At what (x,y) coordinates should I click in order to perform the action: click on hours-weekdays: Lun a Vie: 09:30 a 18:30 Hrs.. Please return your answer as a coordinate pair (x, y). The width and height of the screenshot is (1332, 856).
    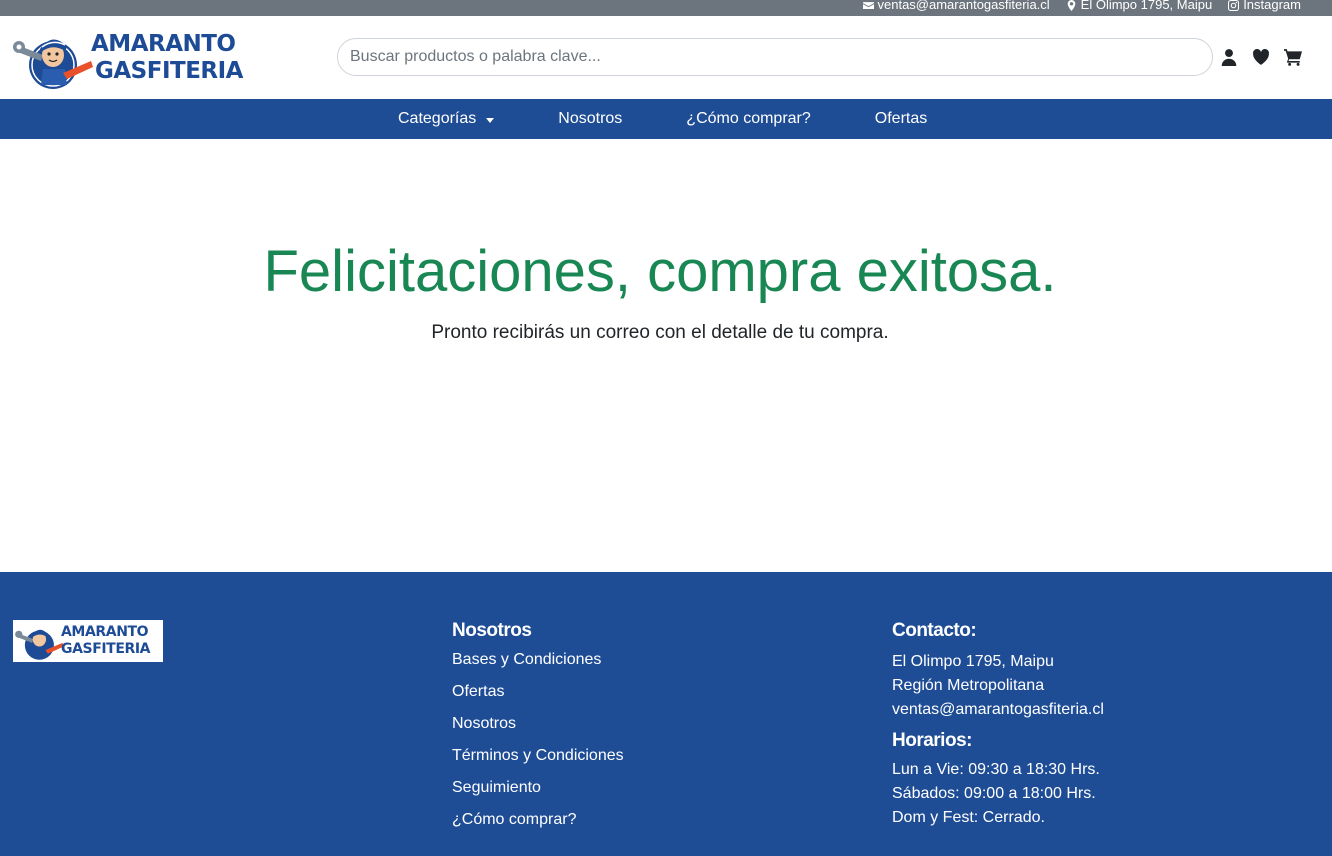
    Looking at the image, I should click on (996, 769).